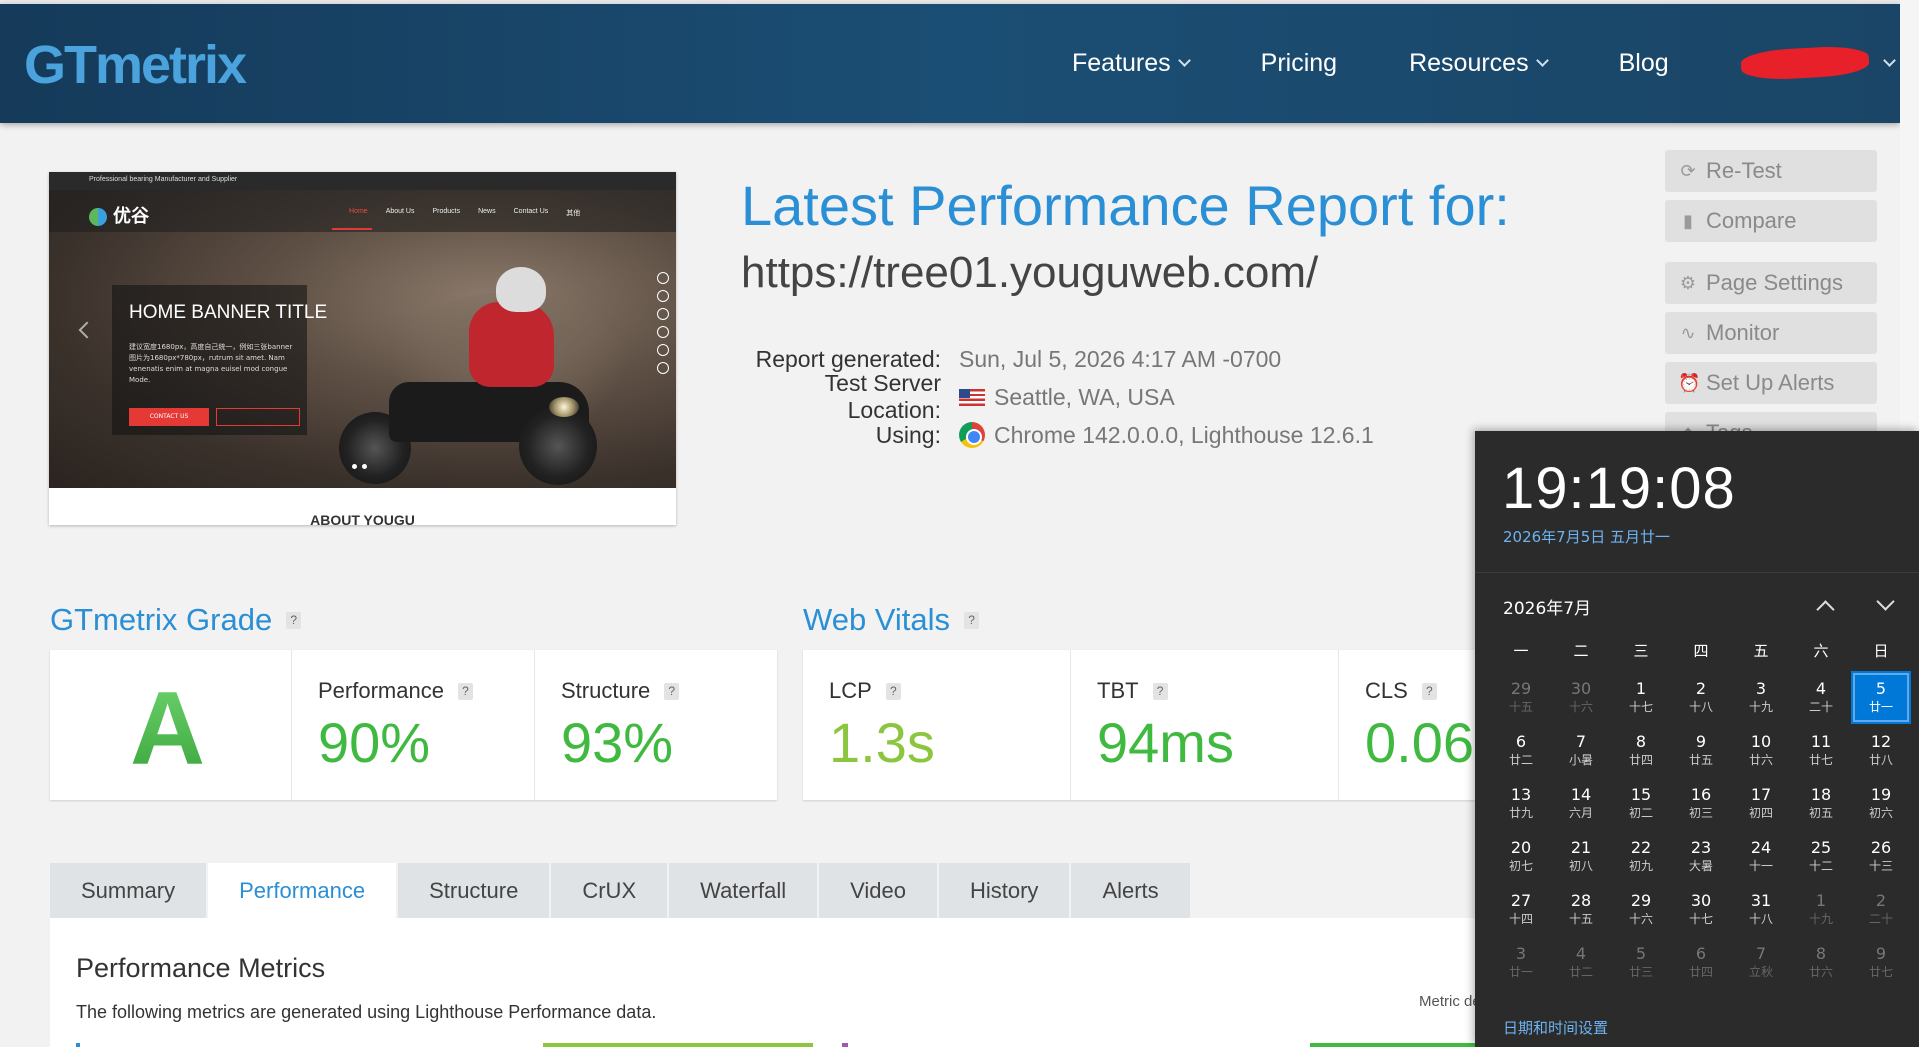 This screenshot has width=1919, height=1047. Describe the element at coordinates (1701, 803) in the screenshot. I see `calendar-day: 16 初三` at that location.